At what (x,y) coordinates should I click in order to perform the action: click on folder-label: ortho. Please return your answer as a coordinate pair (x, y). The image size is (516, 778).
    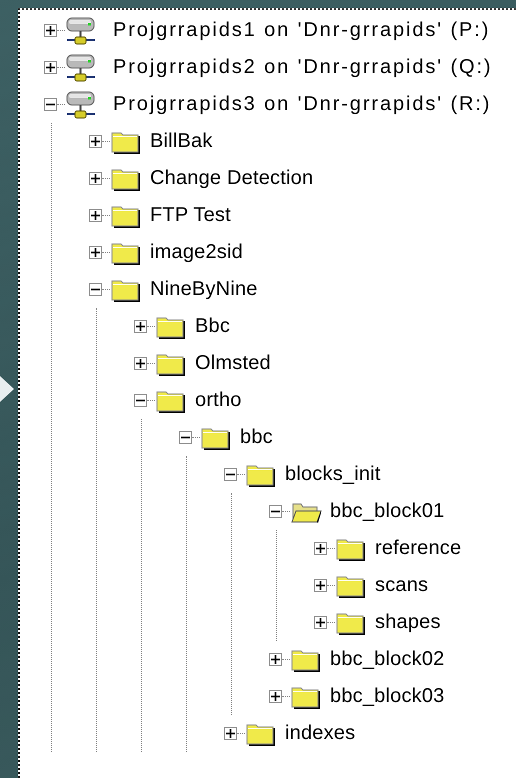
    Looking at the image, I should click on (218, 400).